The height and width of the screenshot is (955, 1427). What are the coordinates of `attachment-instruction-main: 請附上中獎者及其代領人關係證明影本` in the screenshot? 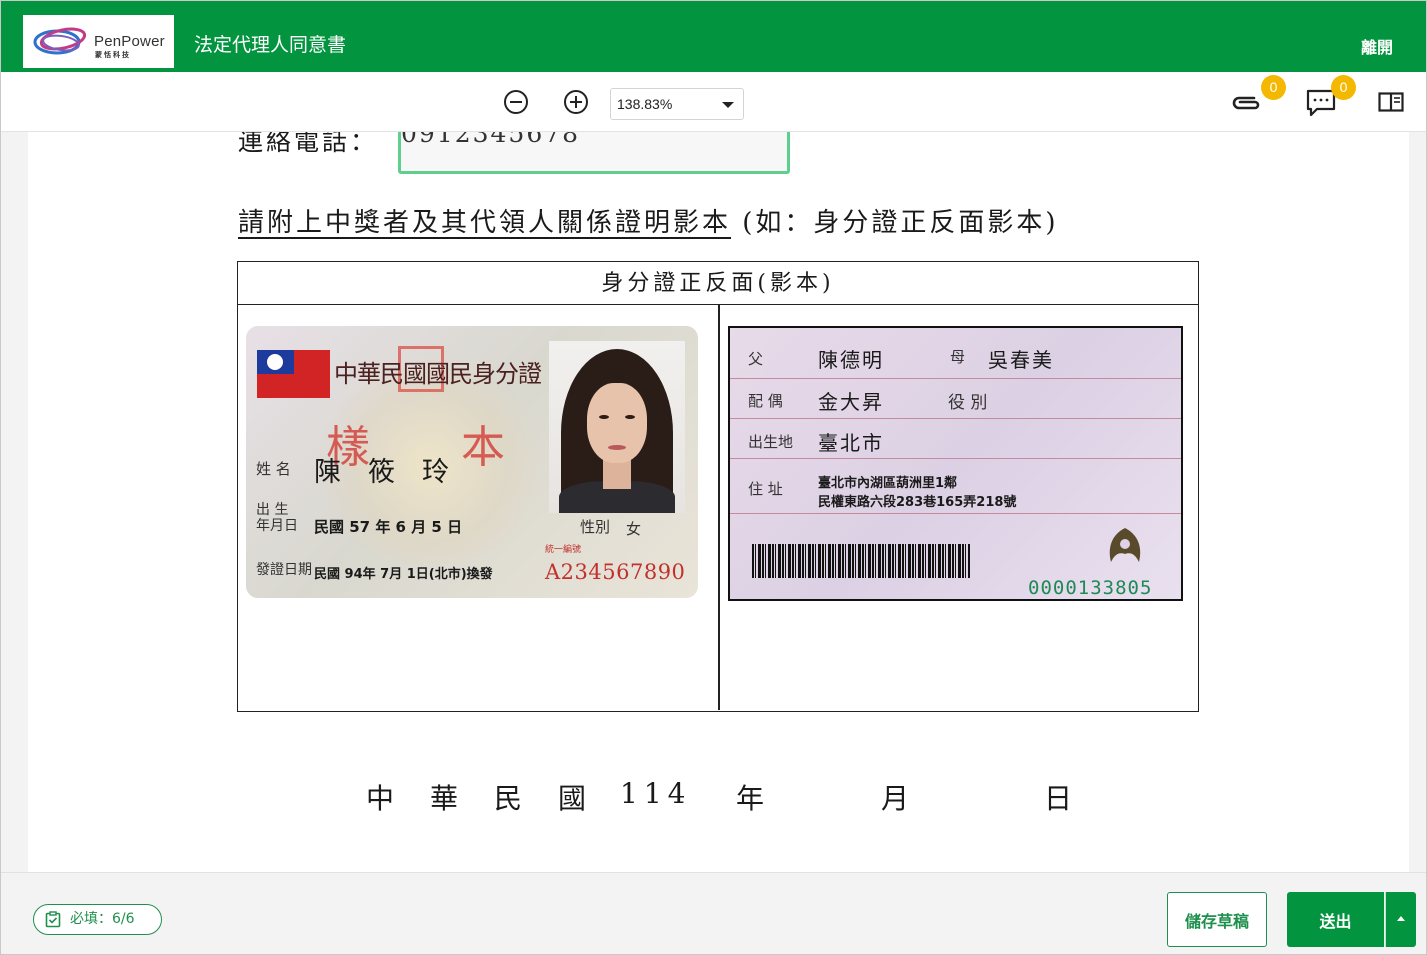 It's located at (485, 223).